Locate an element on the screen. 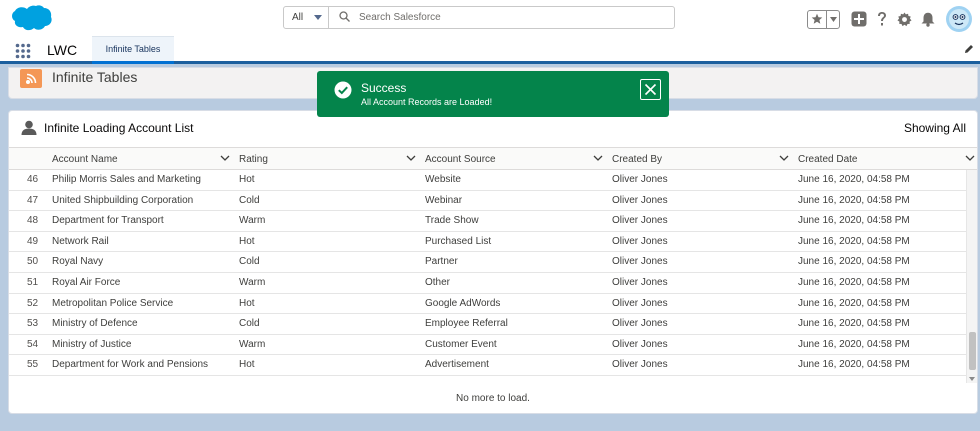 The width and height of the screenshot is (980, 431). global-search: All is located at coordinates (479, 17).